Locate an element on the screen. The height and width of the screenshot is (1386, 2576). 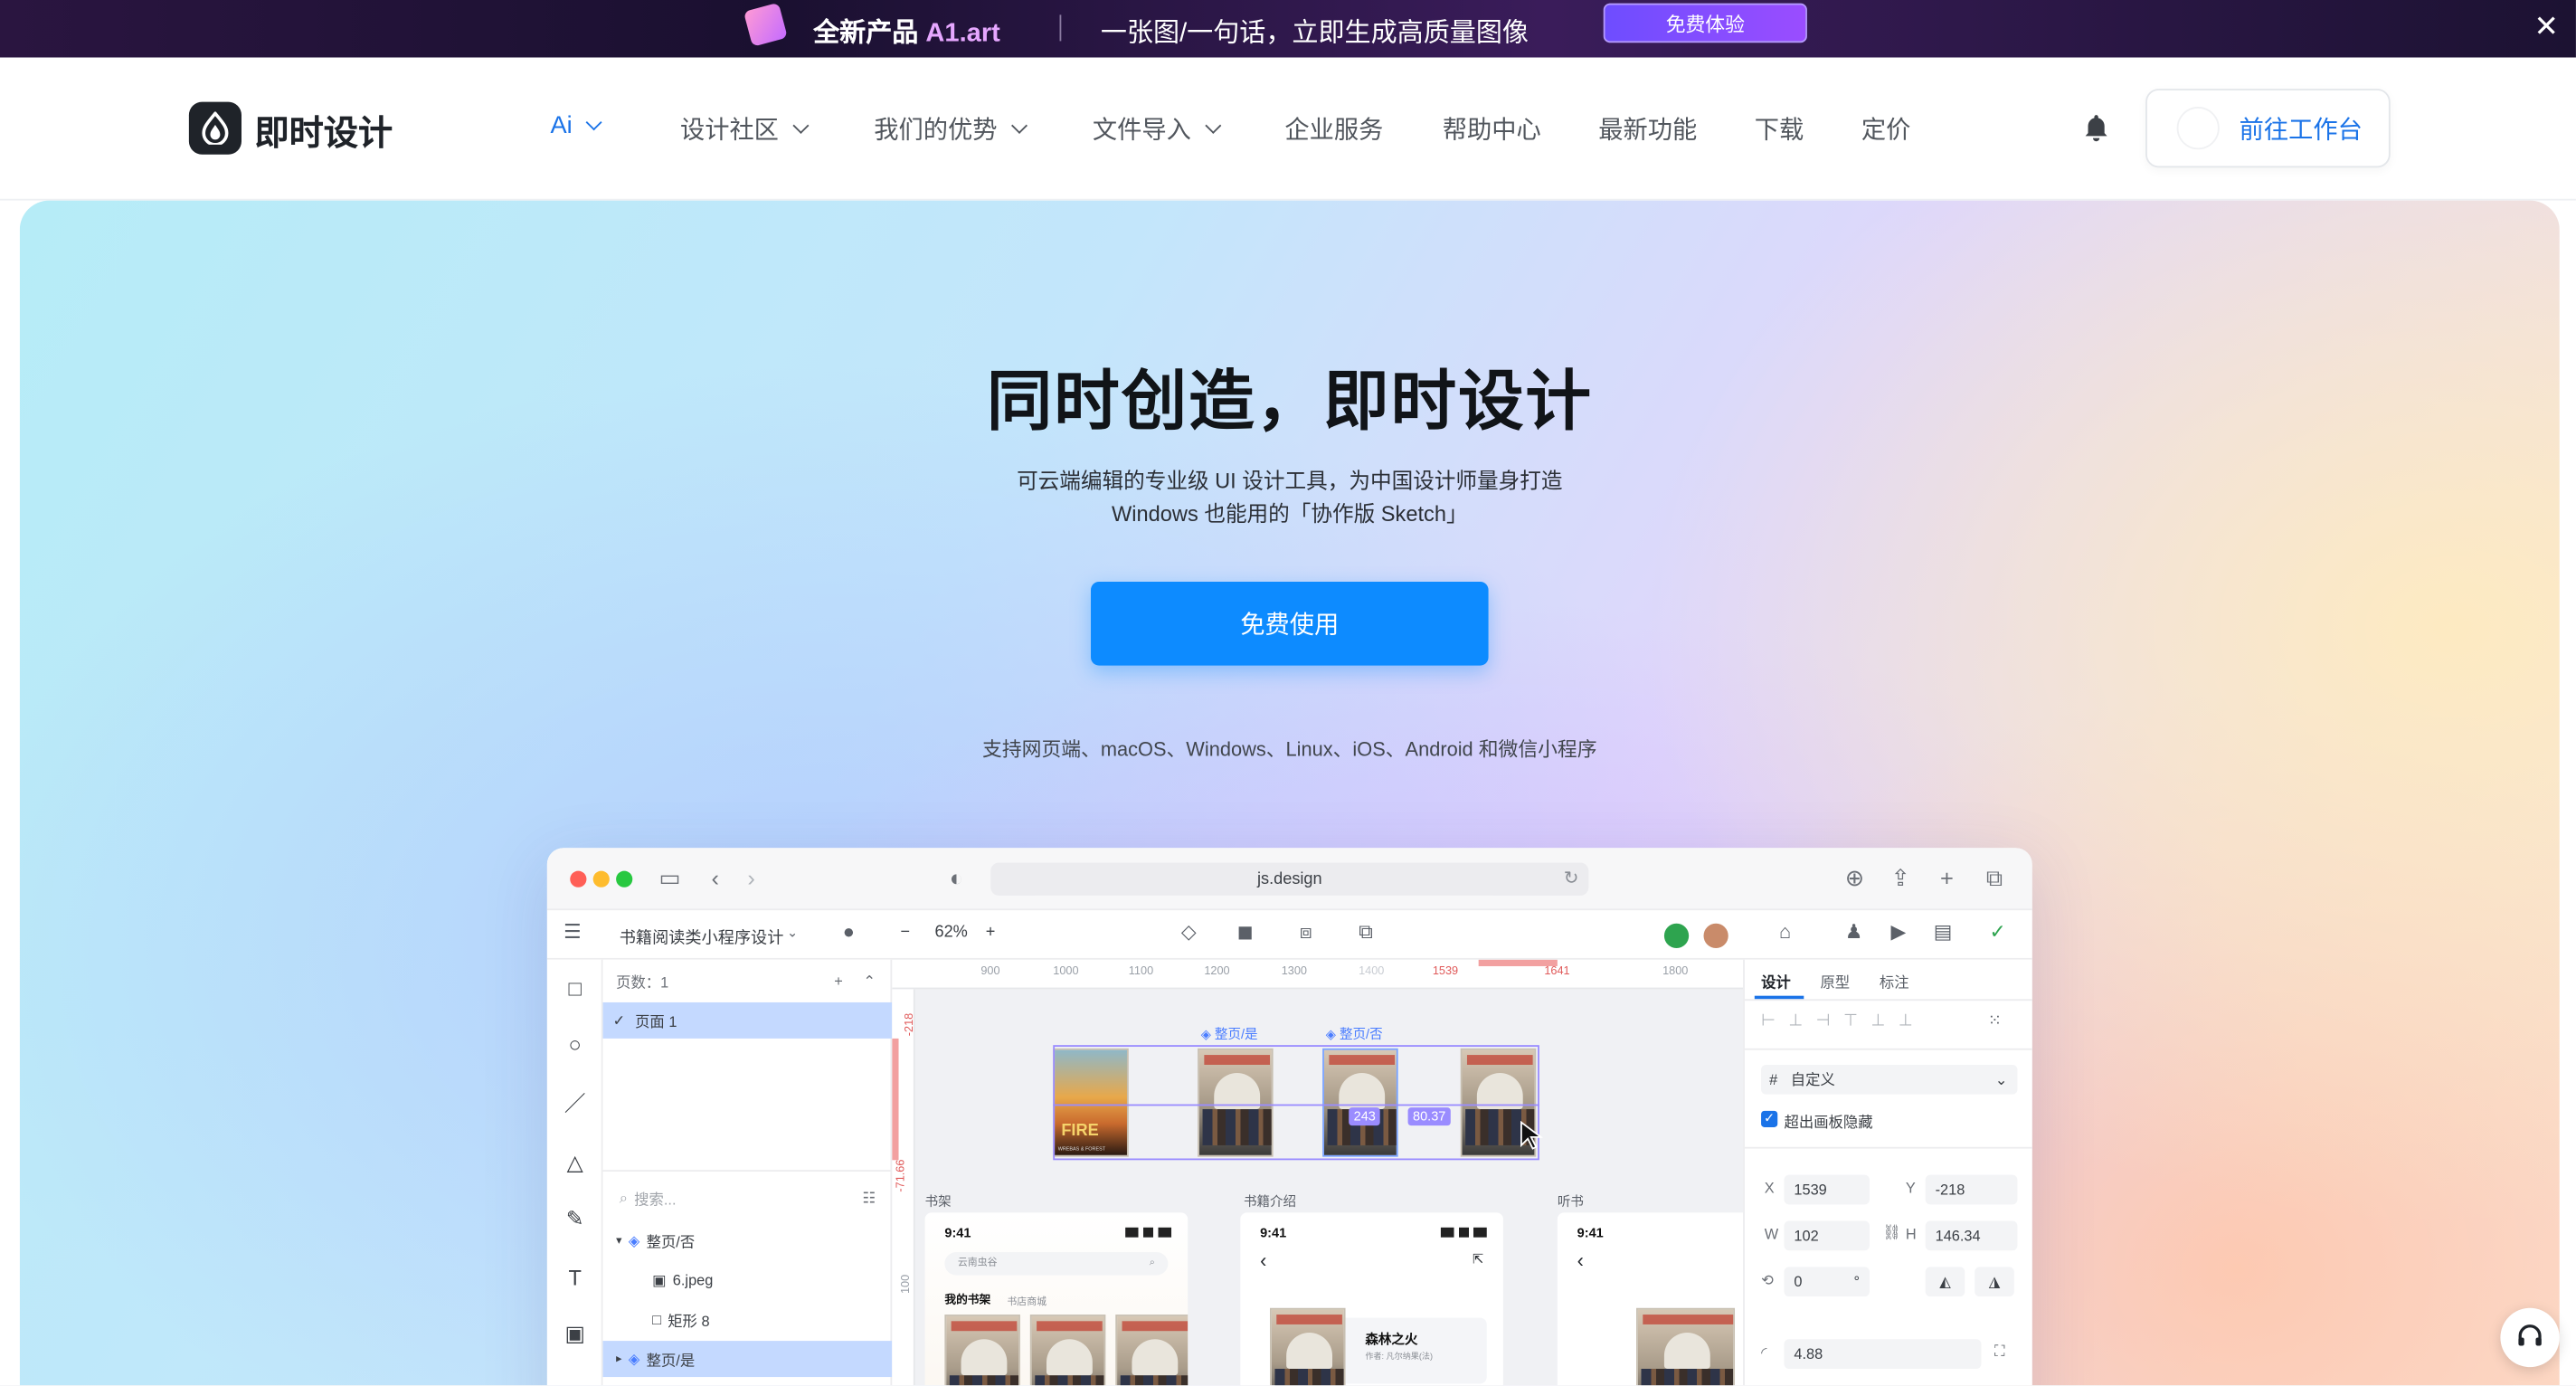
gem-icon is located at coordinates (766, 24).